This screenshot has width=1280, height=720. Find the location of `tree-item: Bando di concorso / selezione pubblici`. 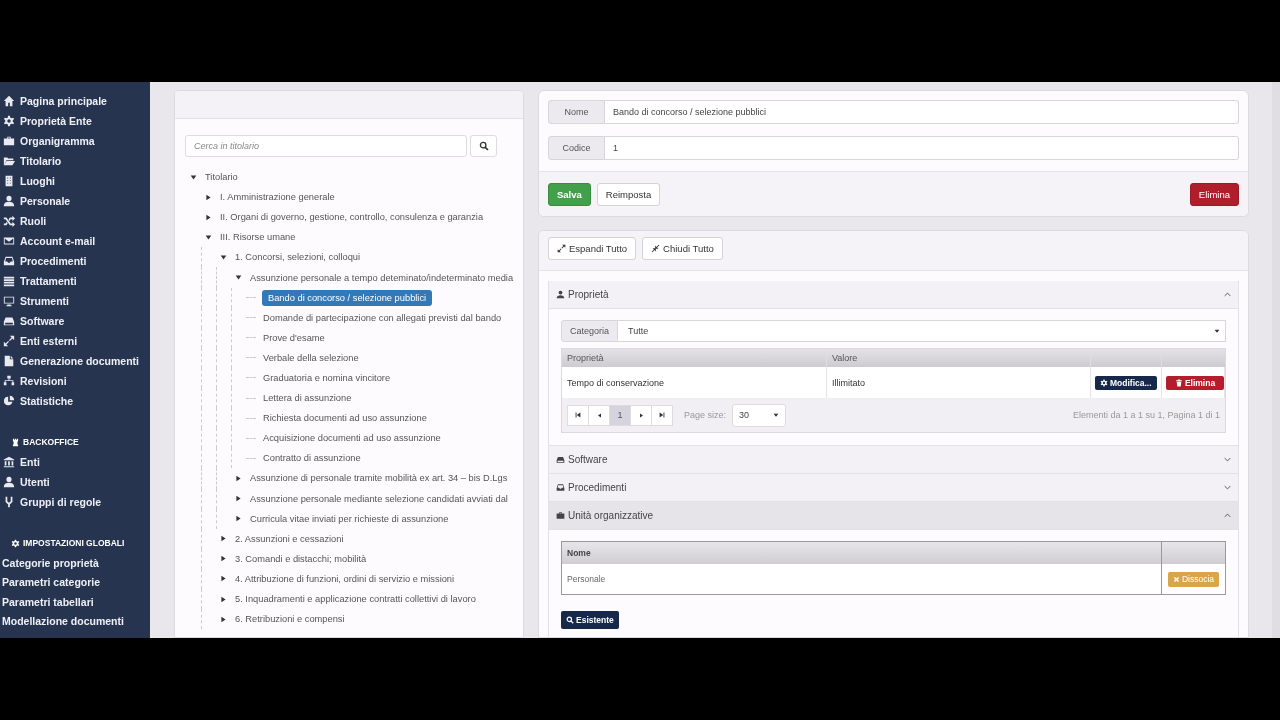

tree-item: Bando di concorso / selezione pubblici is located at coordinates (347, 297).